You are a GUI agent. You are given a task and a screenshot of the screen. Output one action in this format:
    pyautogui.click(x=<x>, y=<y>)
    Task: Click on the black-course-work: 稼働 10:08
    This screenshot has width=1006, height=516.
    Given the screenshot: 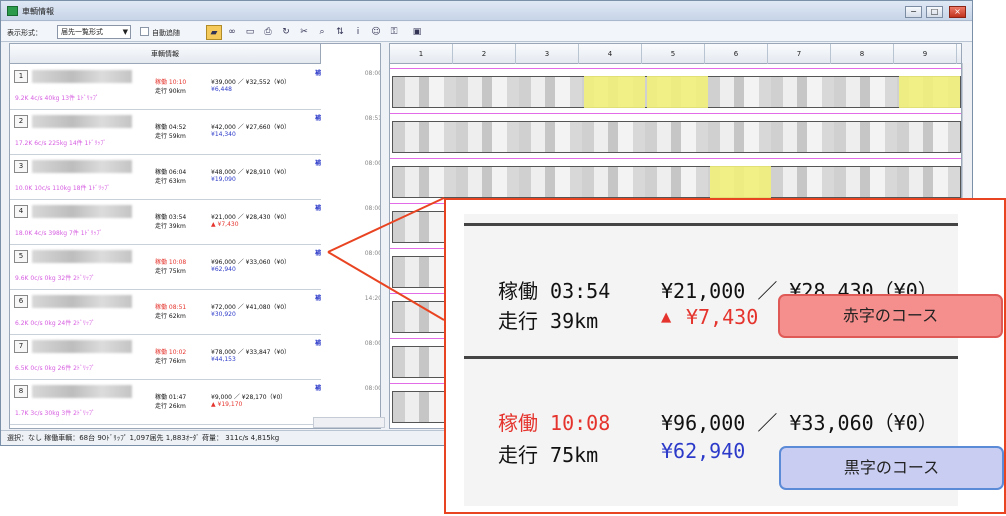 What is the action you would take?
    pyautogui.click(x=554, y=423)
    